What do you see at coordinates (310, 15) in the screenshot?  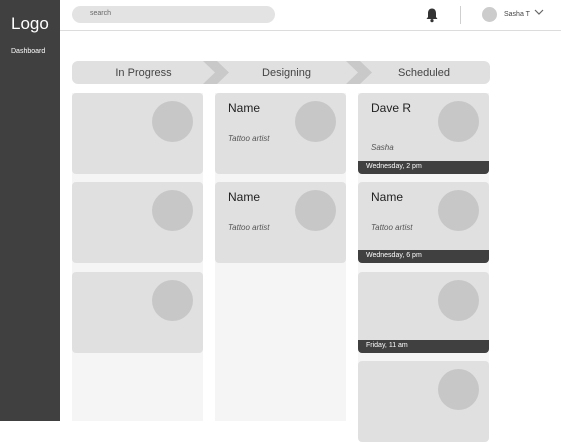 I see `top-bar: search Sasha T` at bounding box center [310, 15].